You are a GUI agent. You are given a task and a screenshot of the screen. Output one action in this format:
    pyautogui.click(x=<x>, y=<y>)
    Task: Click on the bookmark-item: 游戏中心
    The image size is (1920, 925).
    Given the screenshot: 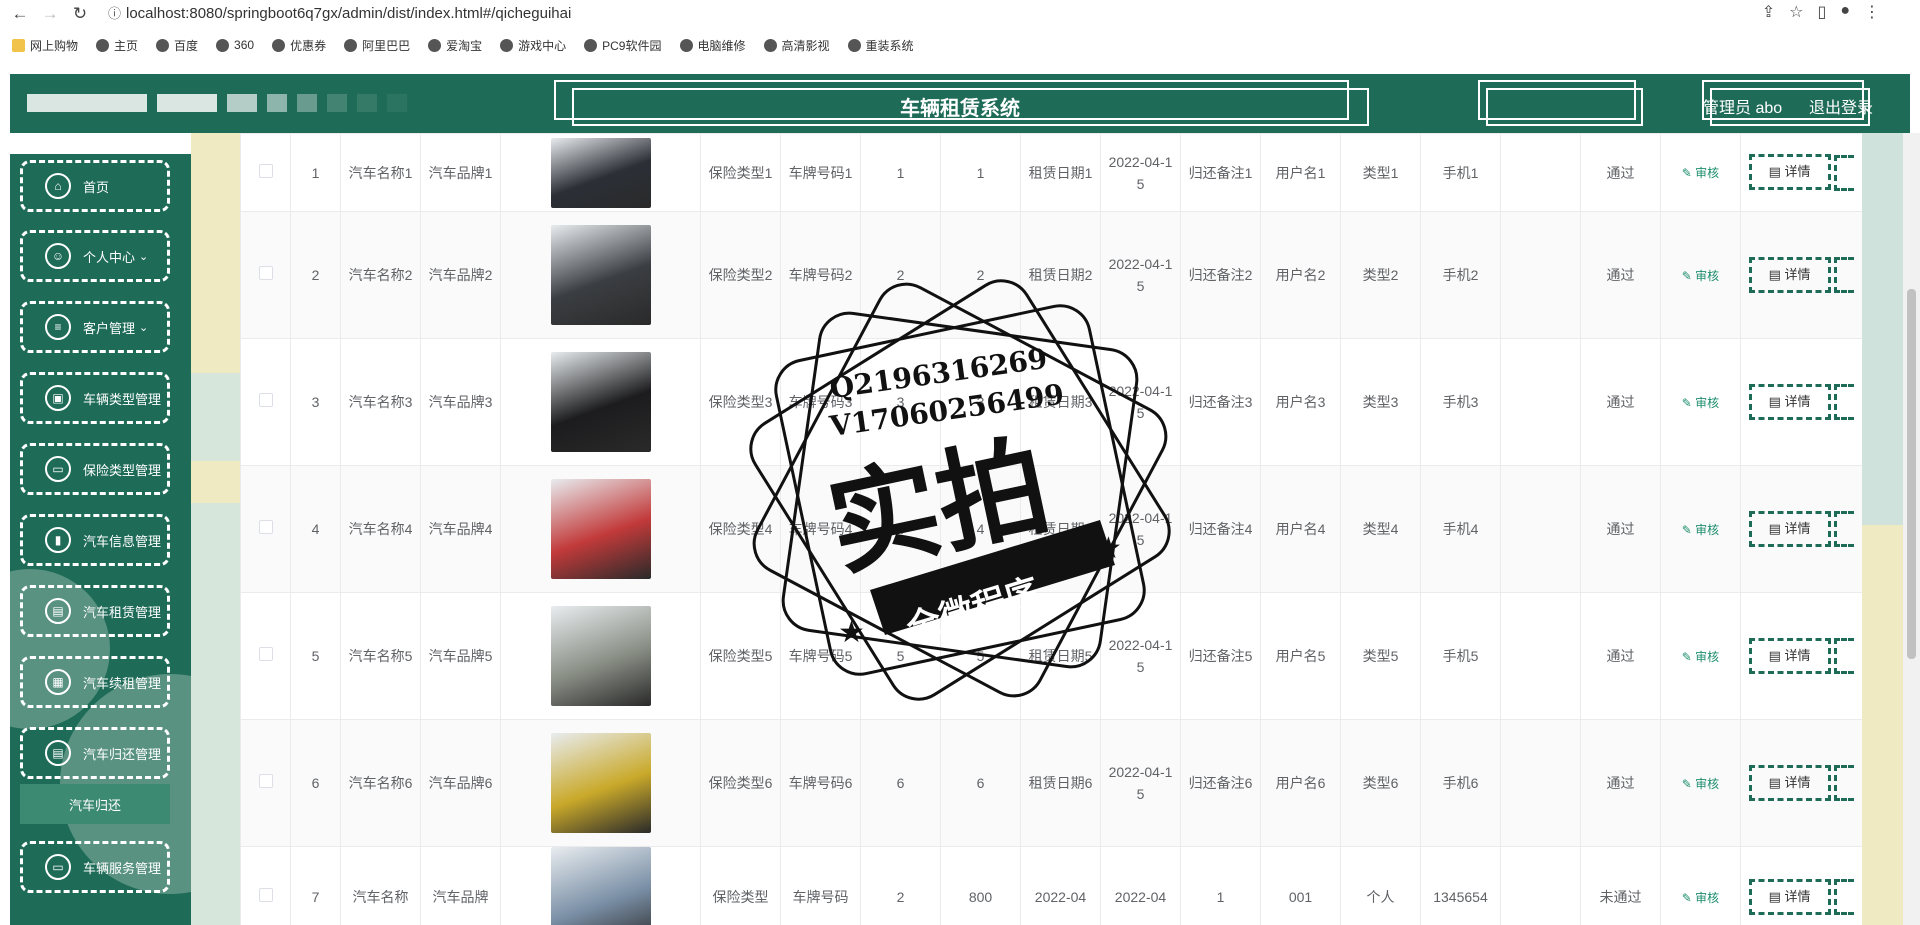 What is the action you would take?
    pyautogui.click(x=533, y=45)
    